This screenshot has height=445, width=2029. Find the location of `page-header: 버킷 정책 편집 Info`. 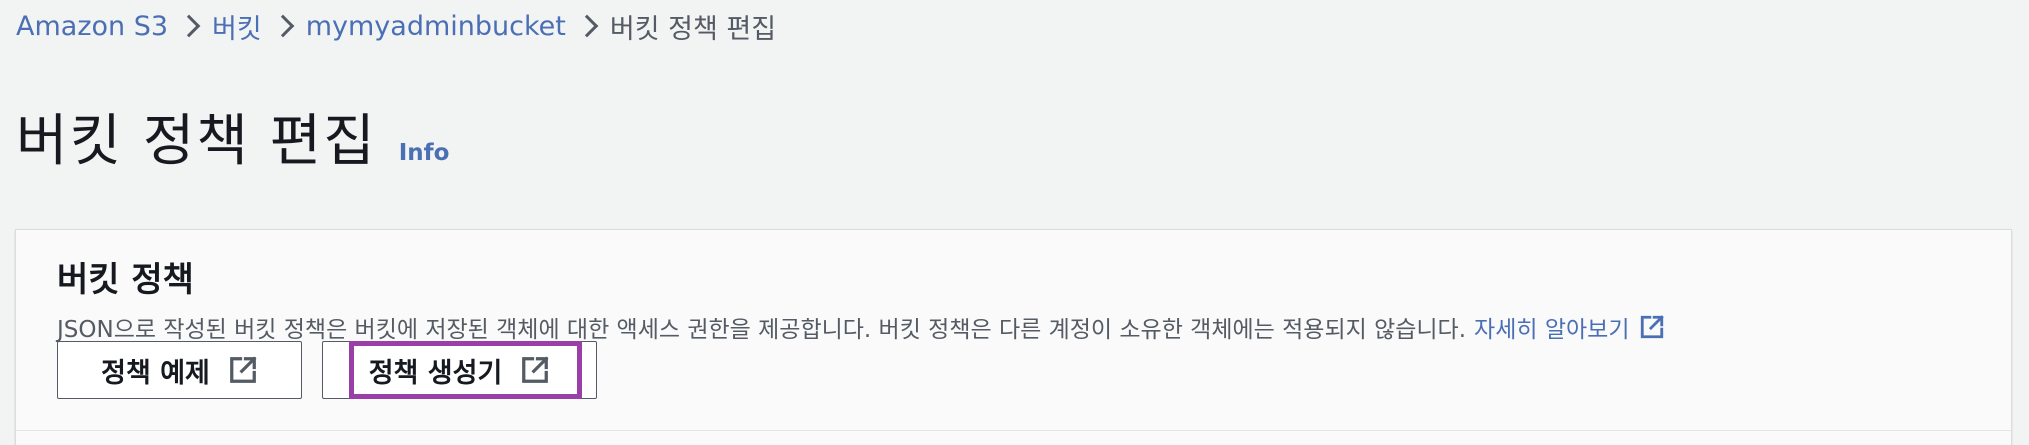

page-header: 버킷 정책 편집 Info is located at coordinates (232, 136).